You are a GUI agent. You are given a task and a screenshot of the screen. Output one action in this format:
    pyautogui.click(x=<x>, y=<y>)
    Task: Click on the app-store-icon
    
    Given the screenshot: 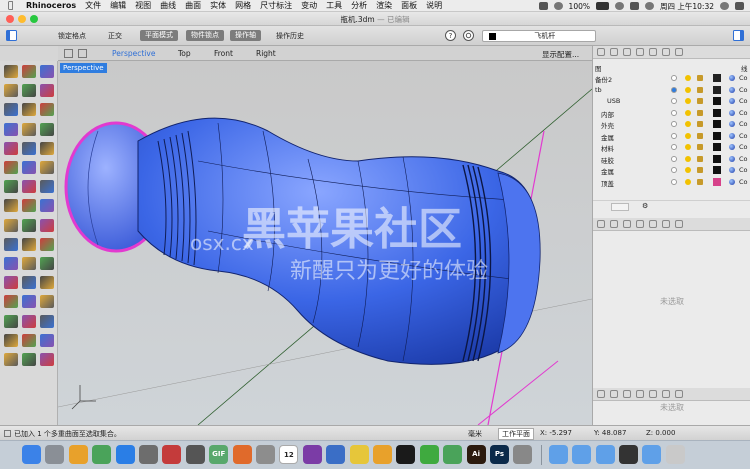 What is the action you would take?
    pyautogui.click(x=125, y=454)
    